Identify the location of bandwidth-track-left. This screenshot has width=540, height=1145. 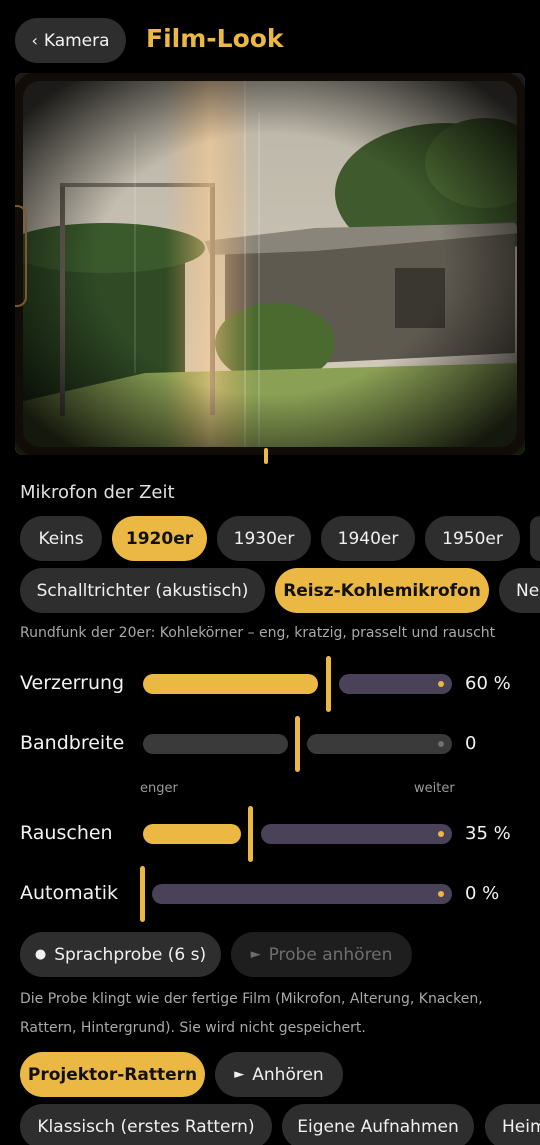
(215, 744).